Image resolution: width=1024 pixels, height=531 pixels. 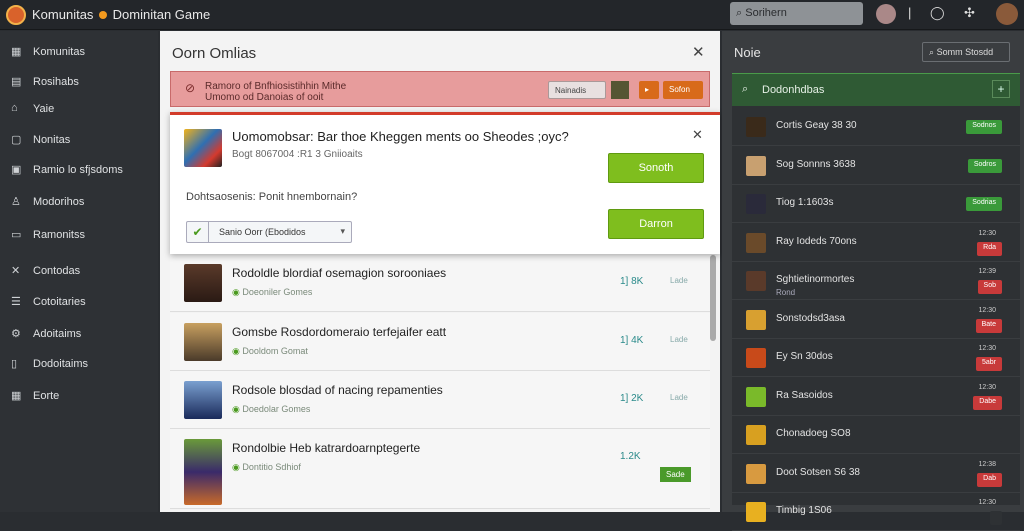 What do you see at coordinates (236, 467) in the screenshot?
I see `status-icon: ◉` at bounding box center [236, 467].